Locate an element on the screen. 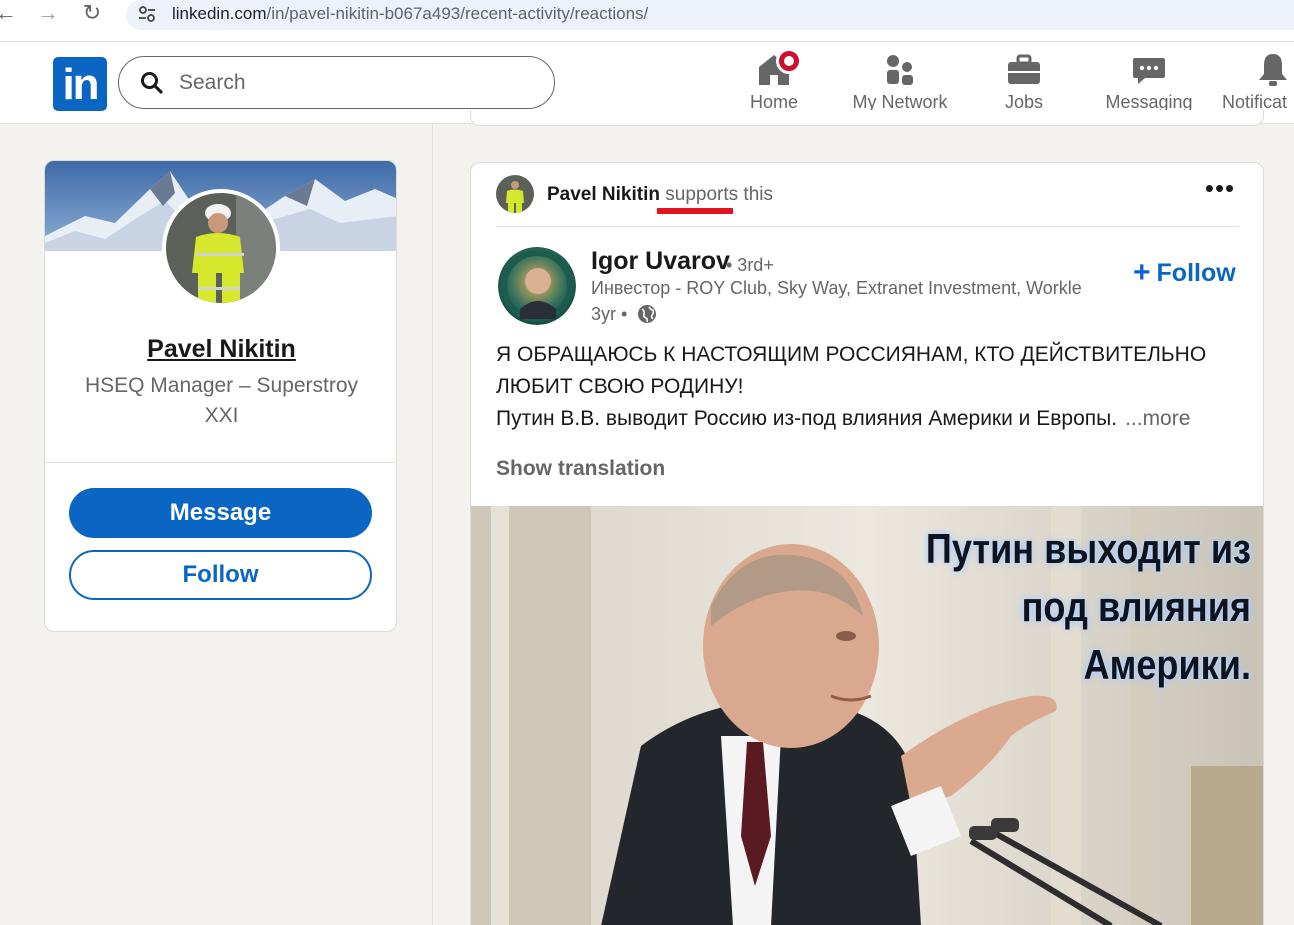 The image size is (1294, 925). plus-icon: + is located at coordinates (1142, 272).